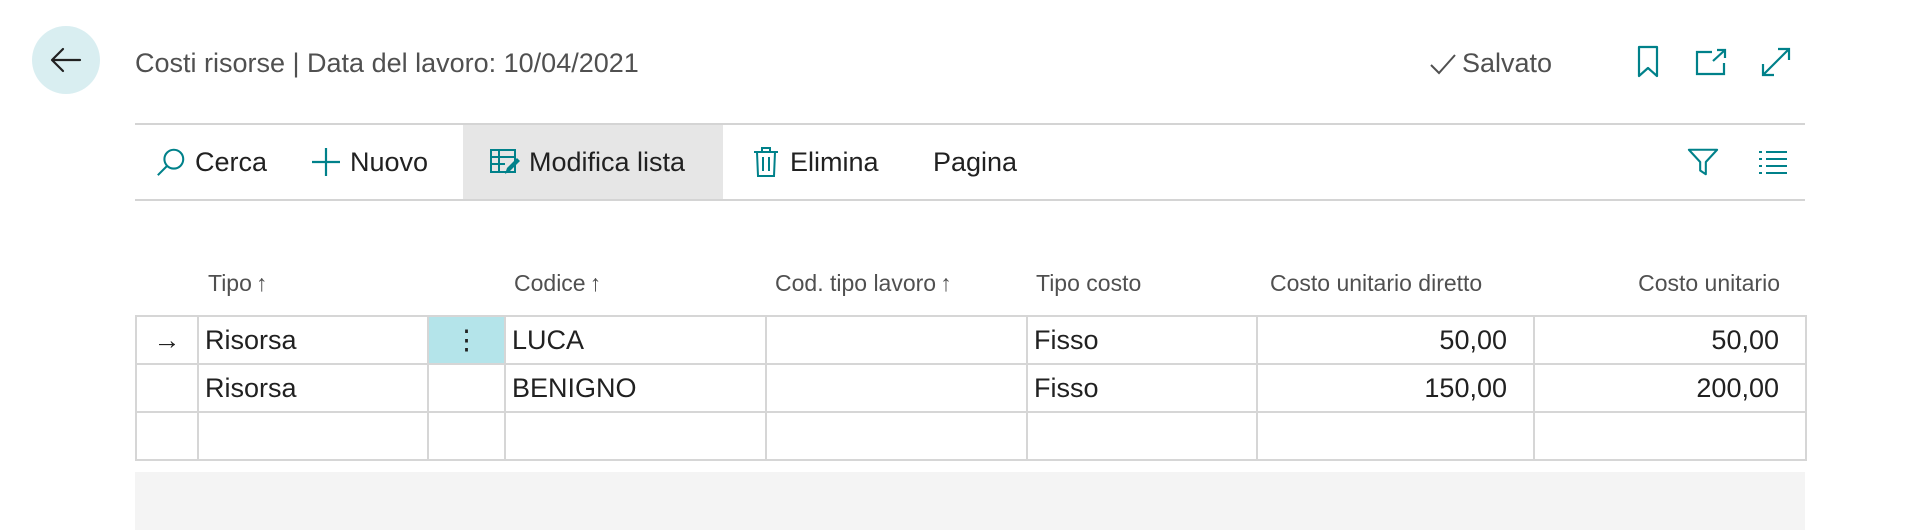 The image size is (1926, 530). I want to click on delete-button: Elimina, so click(814, 162).